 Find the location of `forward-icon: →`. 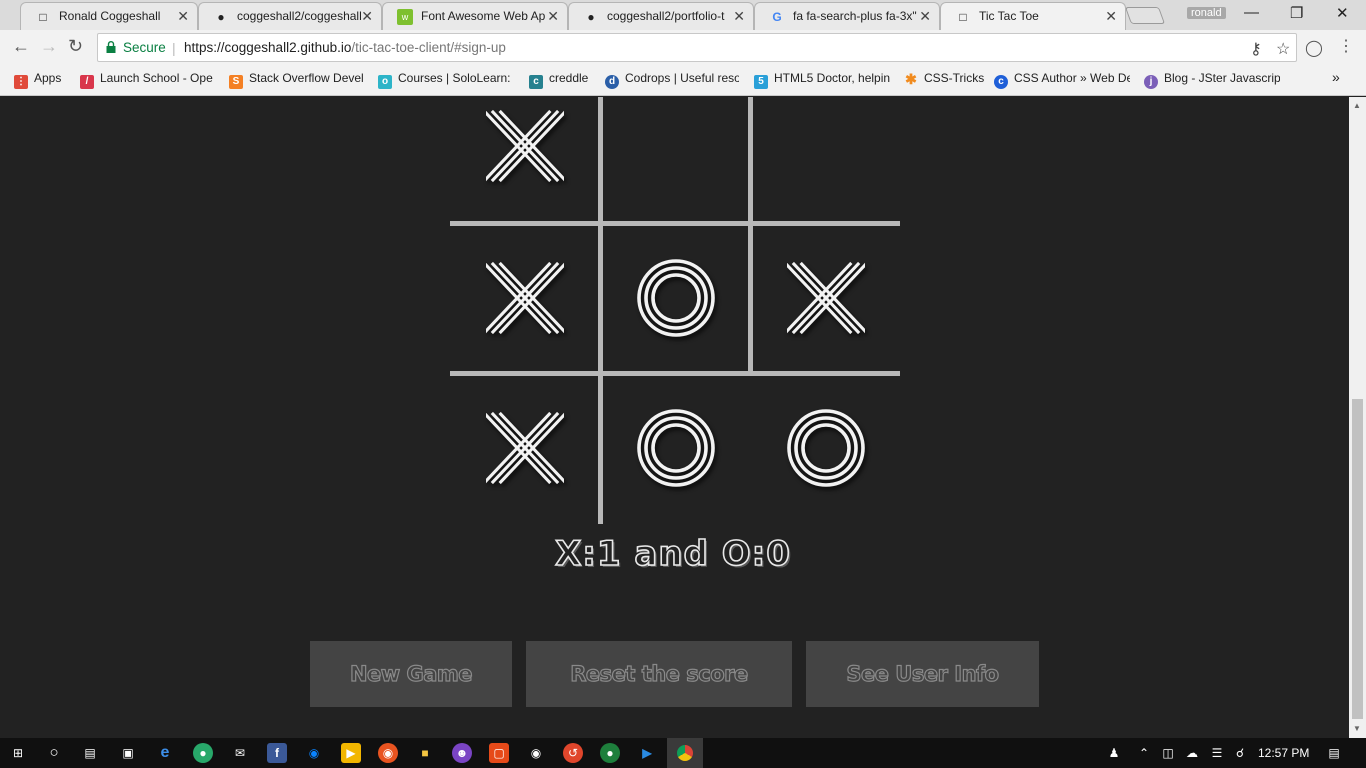

forward-icon: → is located at coordinates (49, 46).